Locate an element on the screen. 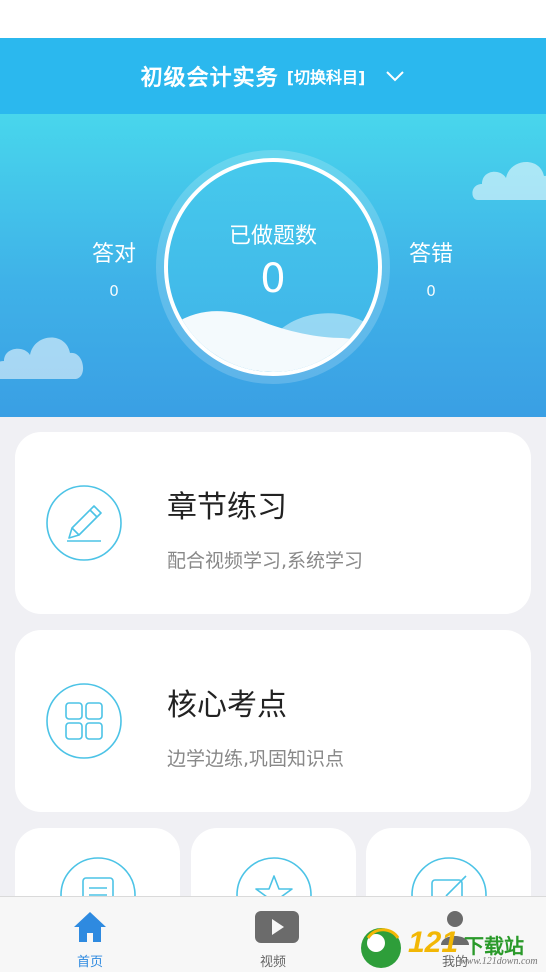 The height and width of the screenshot is (972, 546). card-title: 核心考点 is located at coordinates (227, 705).